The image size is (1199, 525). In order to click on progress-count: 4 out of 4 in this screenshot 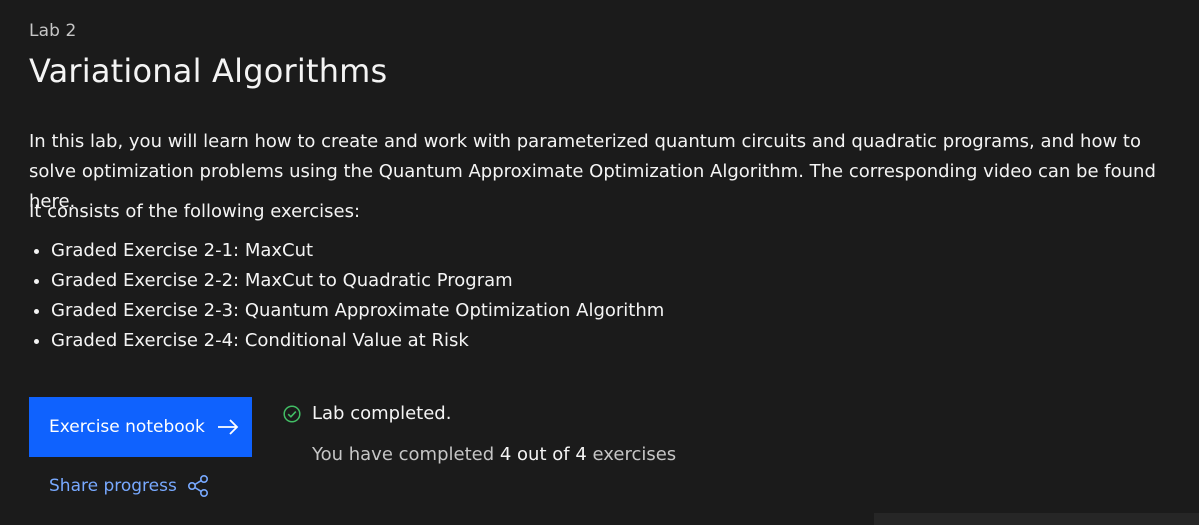, I will do `click(543, 454)`.